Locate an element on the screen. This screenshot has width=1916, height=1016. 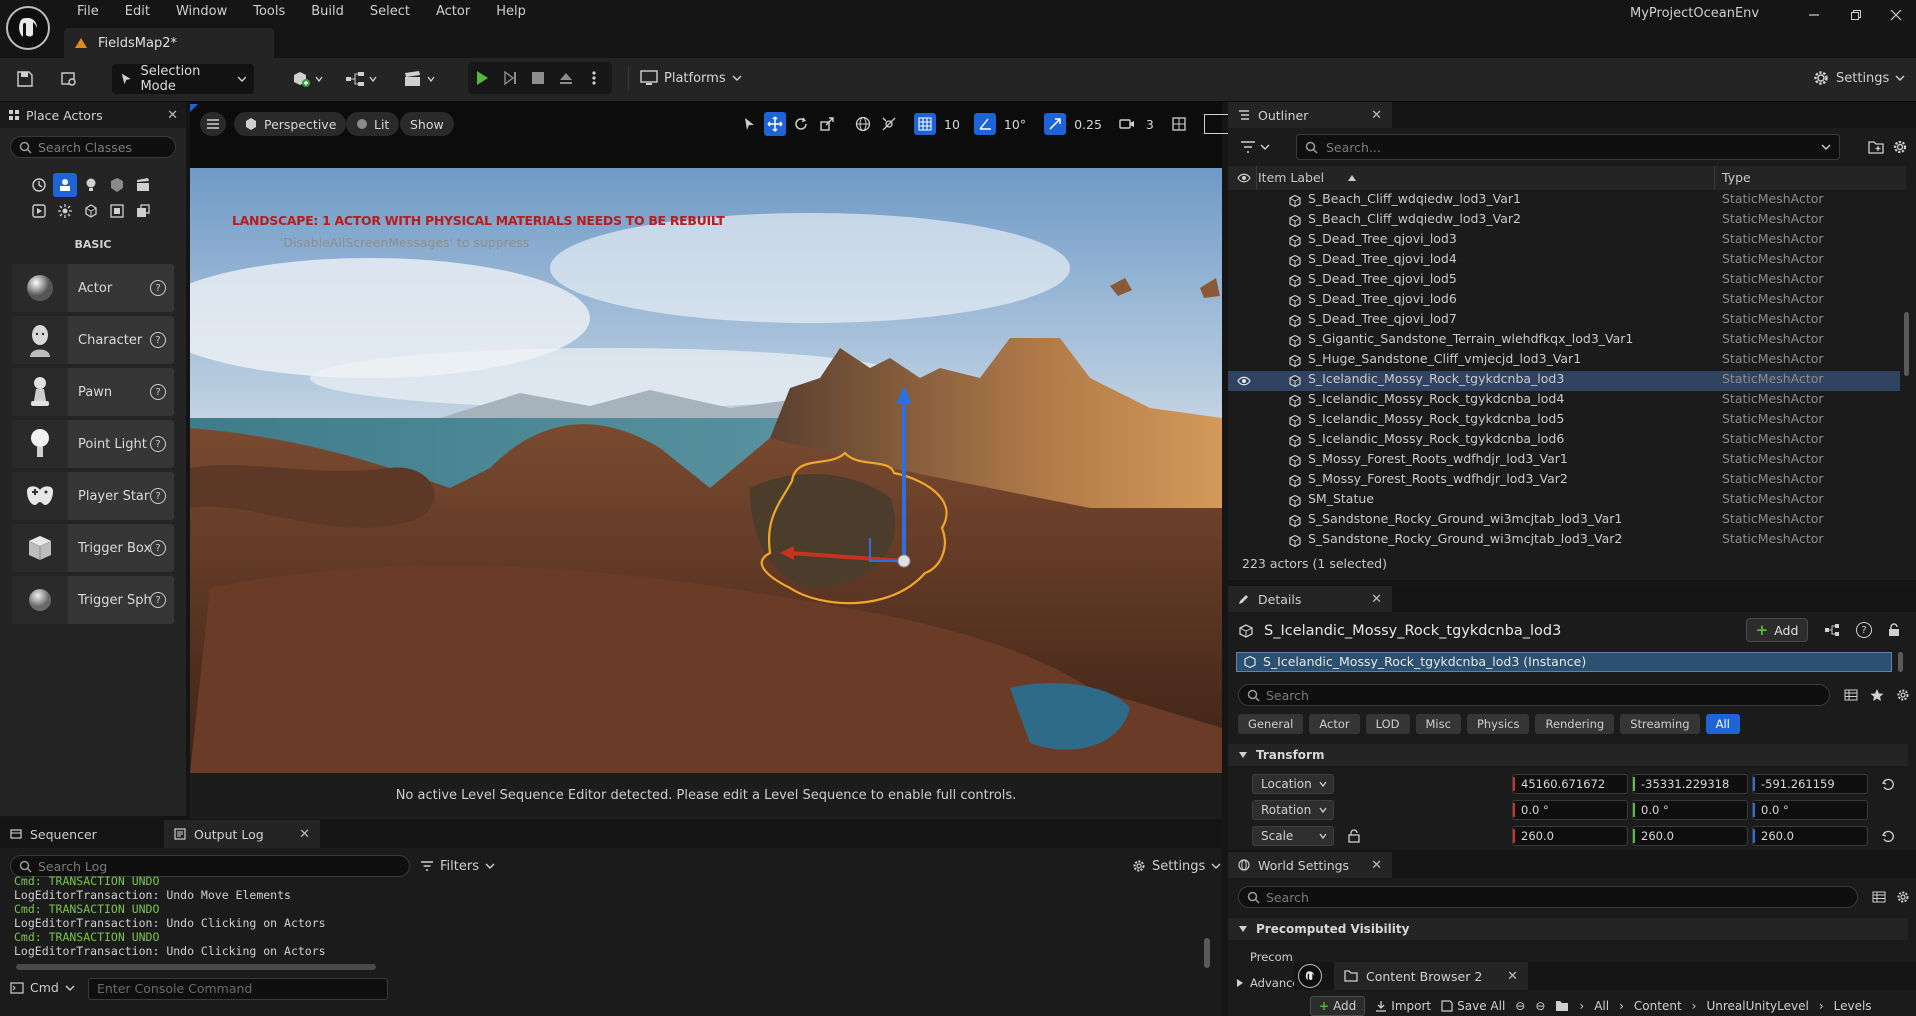
forward-icon: ⊖ is located at coordinates (1540, 1006).